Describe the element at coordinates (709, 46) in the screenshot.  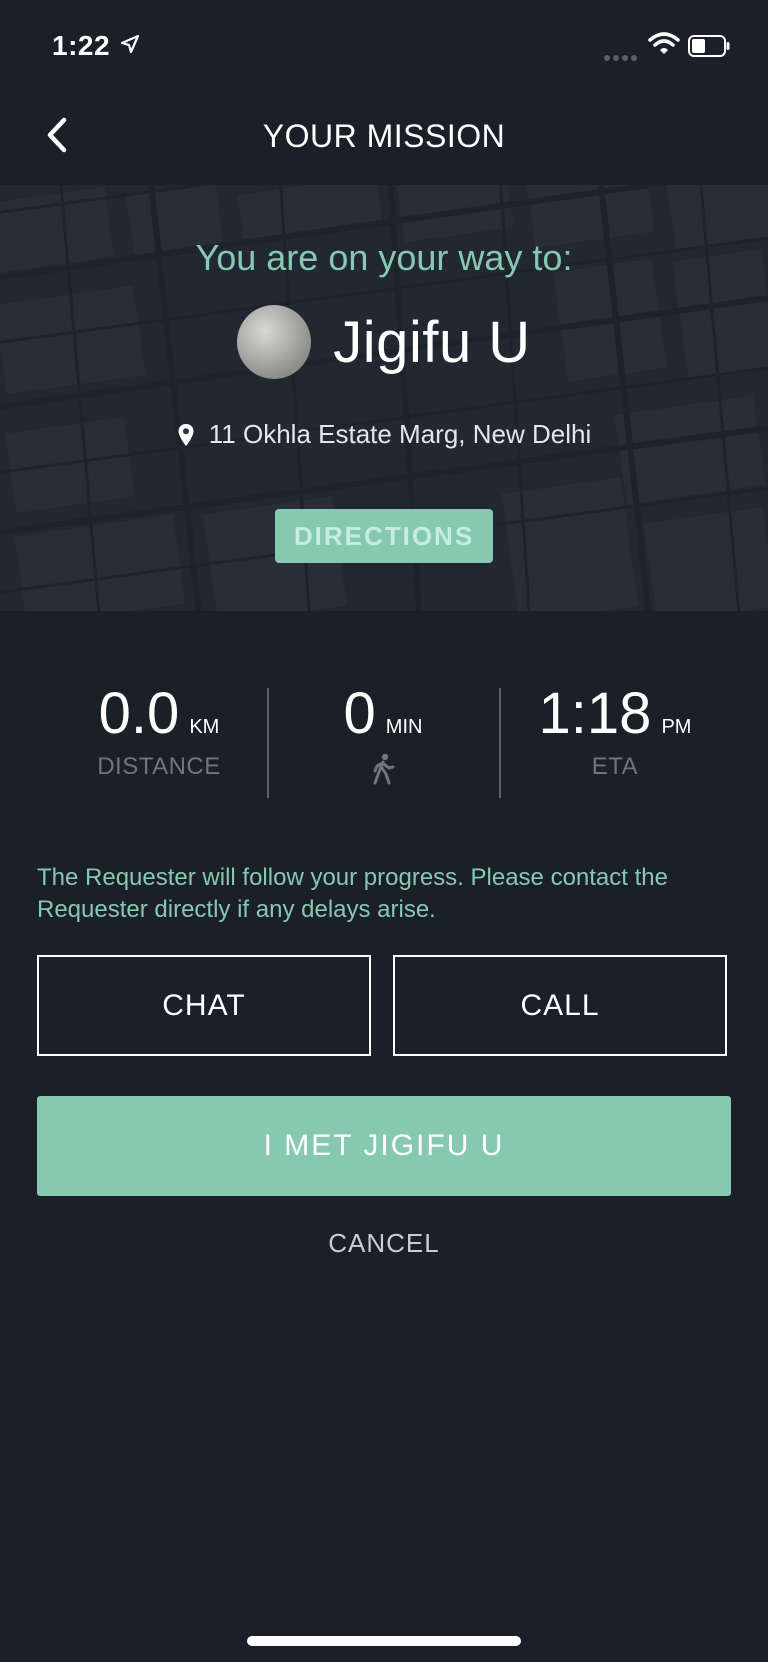
I see `battery-icon` at that location.